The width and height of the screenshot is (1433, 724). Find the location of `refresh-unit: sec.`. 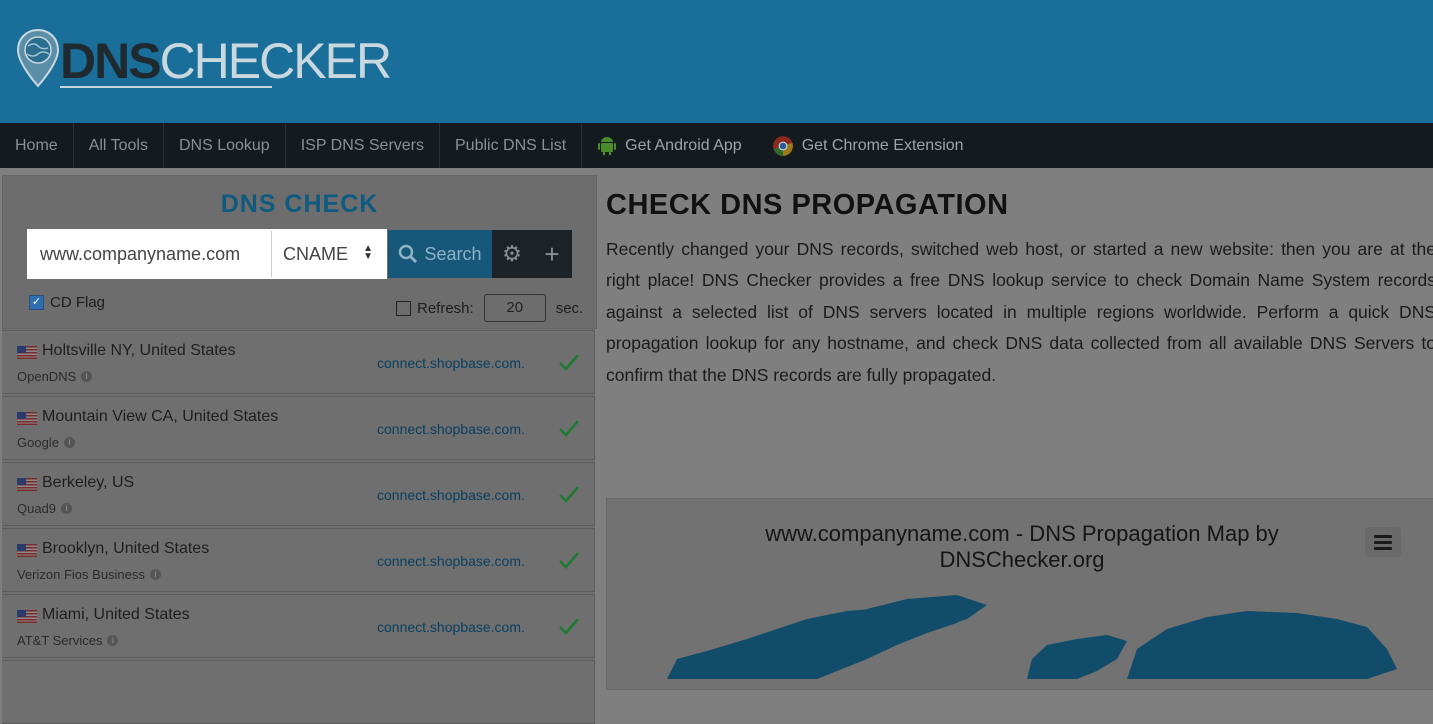

refresh-unit: sec. is located at coordinates (569, 308).